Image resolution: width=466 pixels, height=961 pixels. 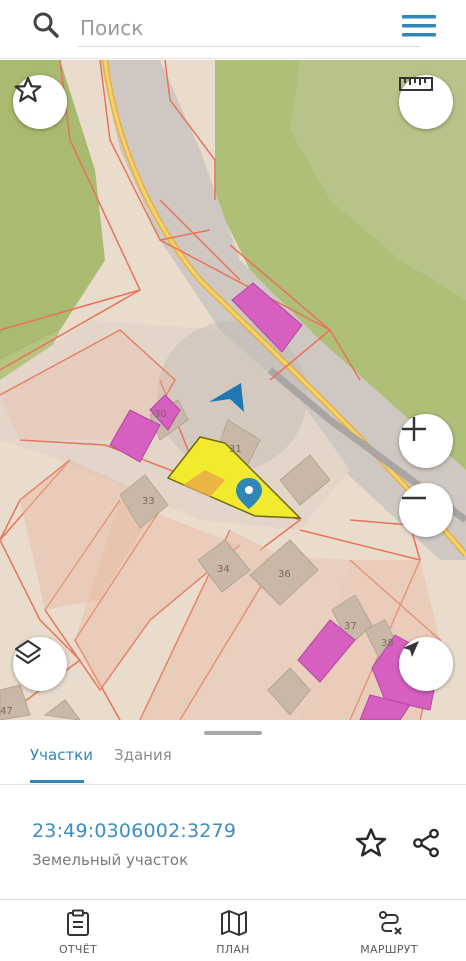 What do you see at coordinates (143, 755) in the screenshot?
I see `tab-buildings: Здания` at bounding box center [143, 755].